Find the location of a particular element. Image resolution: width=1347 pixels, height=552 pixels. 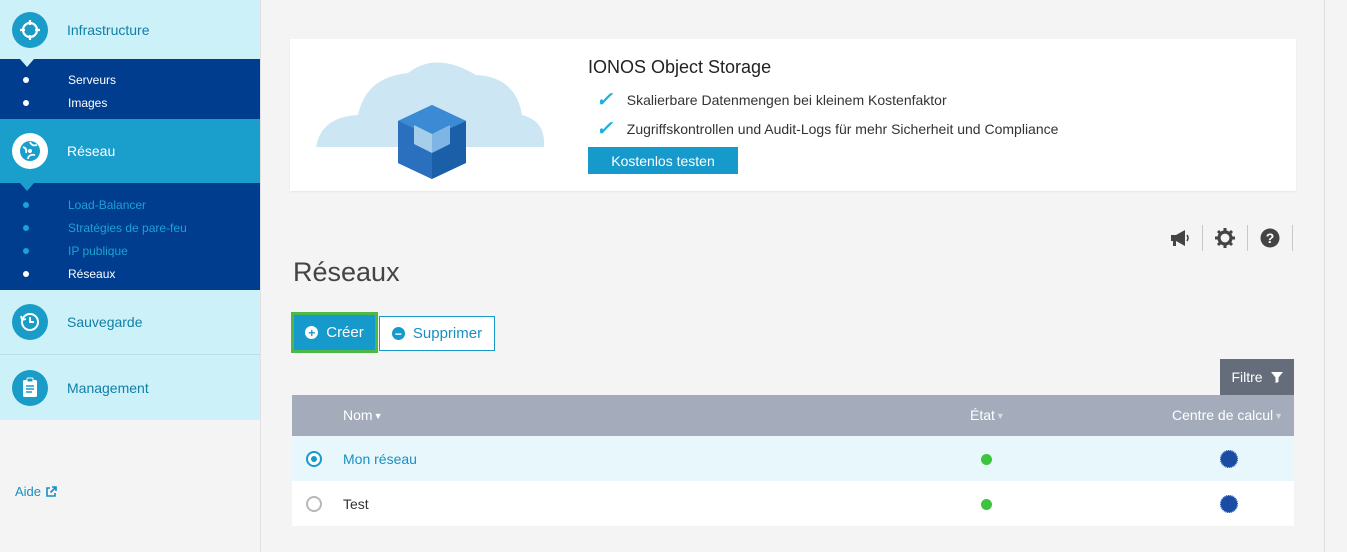

minus-circle-icon: − is located at coordinates (398, 333).